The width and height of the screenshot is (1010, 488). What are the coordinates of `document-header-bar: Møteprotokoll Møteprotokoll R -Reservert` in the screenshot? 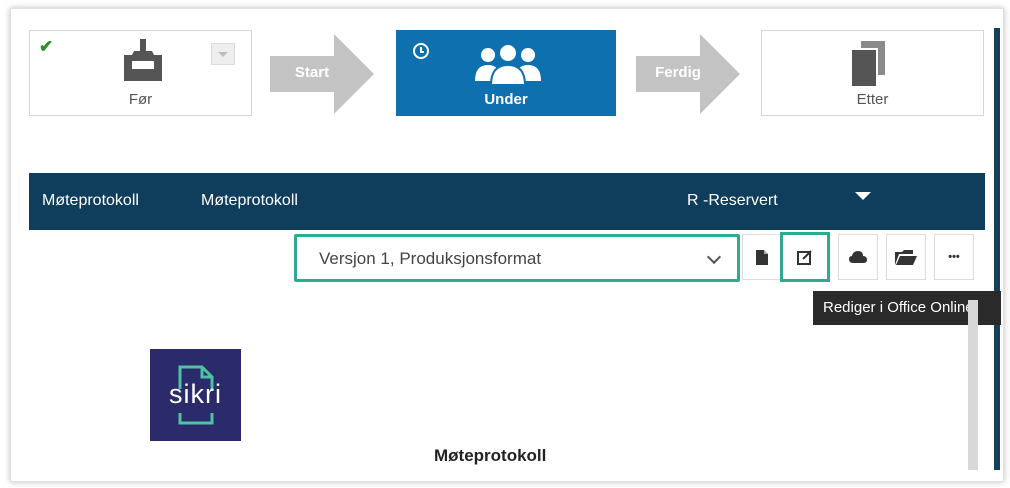 It's located at (507, 201).